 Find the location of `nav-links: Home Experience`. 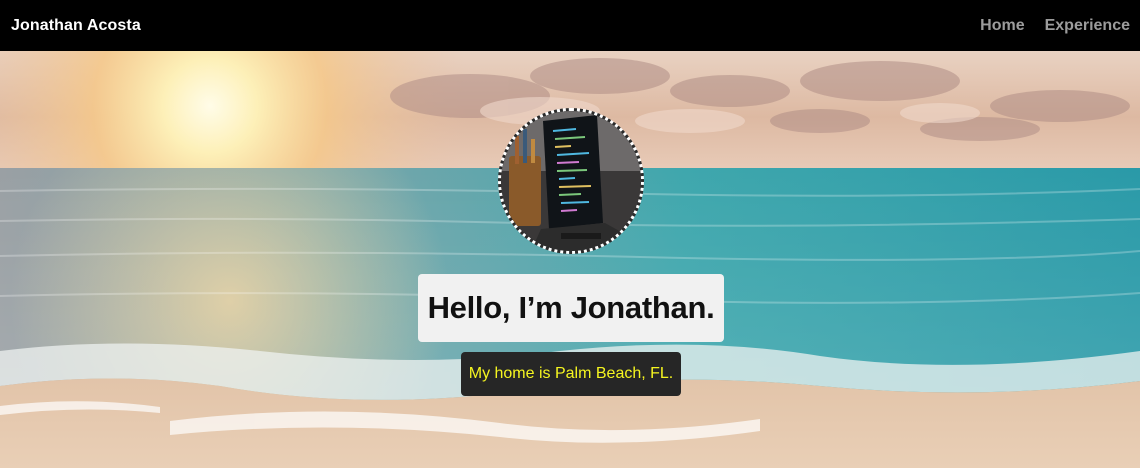

nav-links: Home Experience is located at coordinates (1045, 26).